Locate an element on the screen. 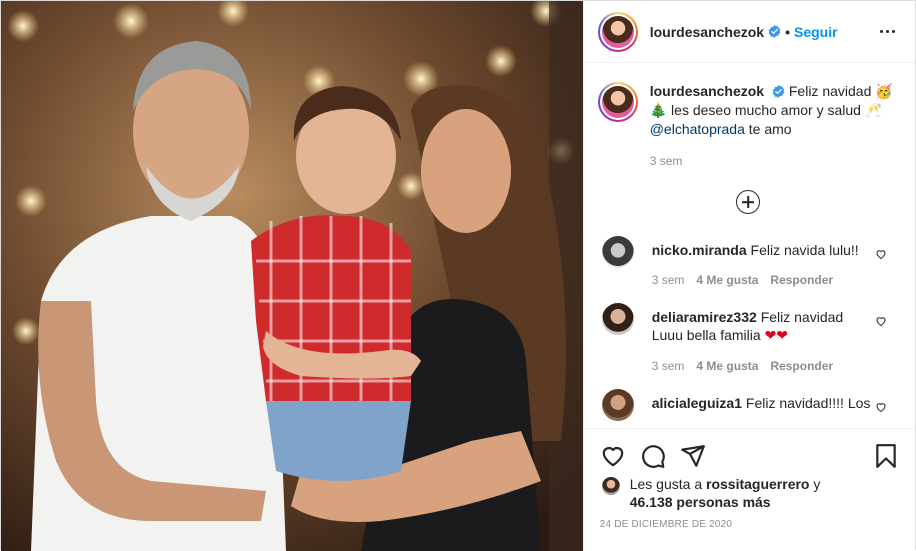 This screenshot has width=916, height=551. liker-username: rossitaguerrero is located at coordinates (757, 484).